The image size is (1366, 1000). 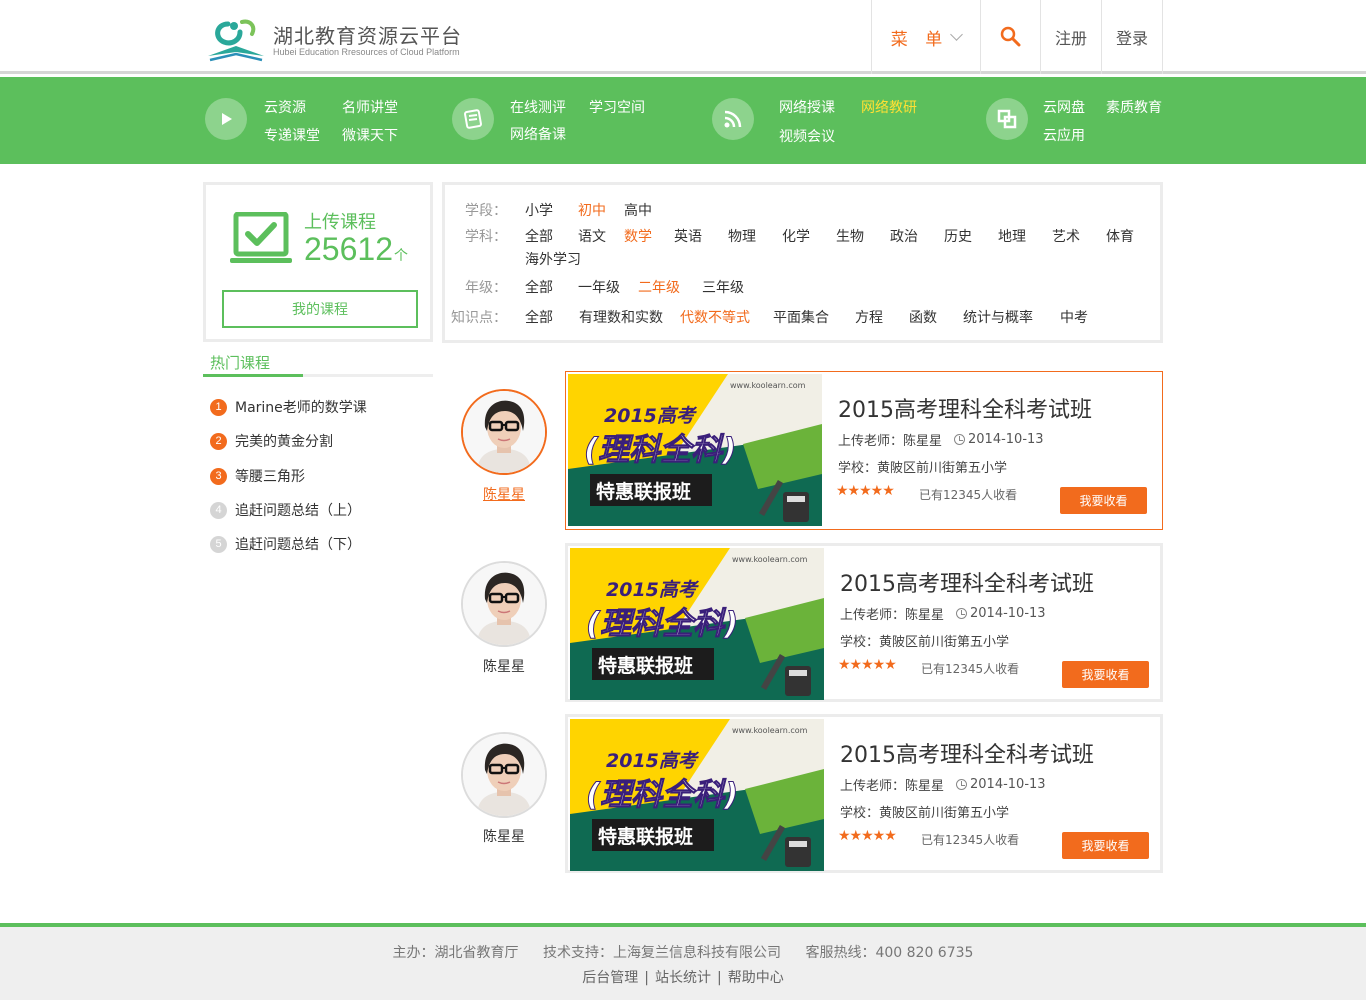 I want to click on filter-subject-math: 数学, so click(x=638, y=236).